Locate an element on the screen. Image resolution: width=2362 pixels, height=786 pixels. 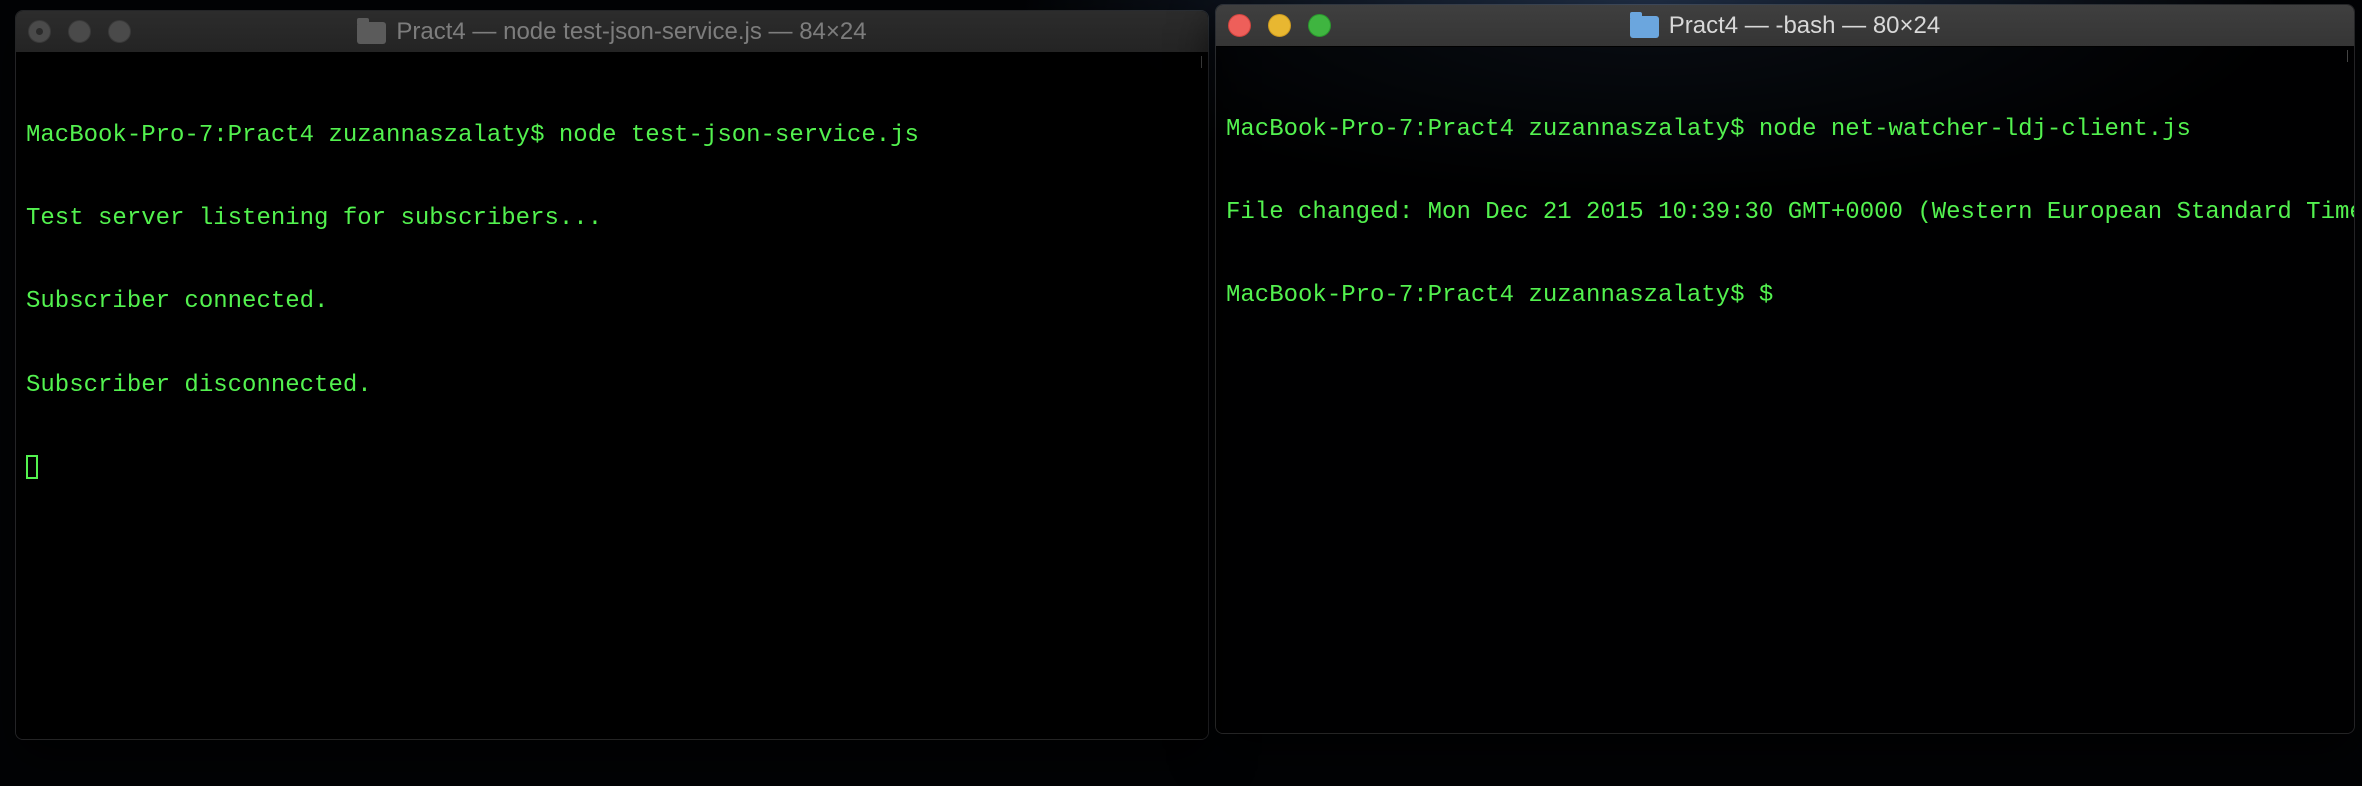
window-title: Pract4 — -bash — 80×24 is located at coordinates (1785, 25).